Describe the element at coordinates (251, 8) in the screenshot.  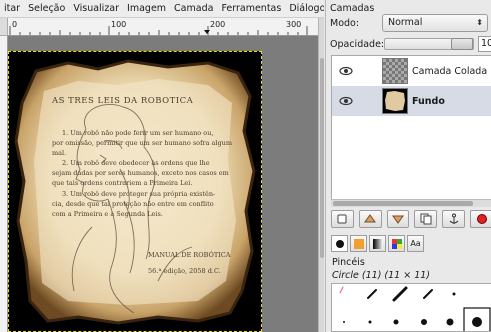
I see `menu-item-tools: Ferramentas` at that location.